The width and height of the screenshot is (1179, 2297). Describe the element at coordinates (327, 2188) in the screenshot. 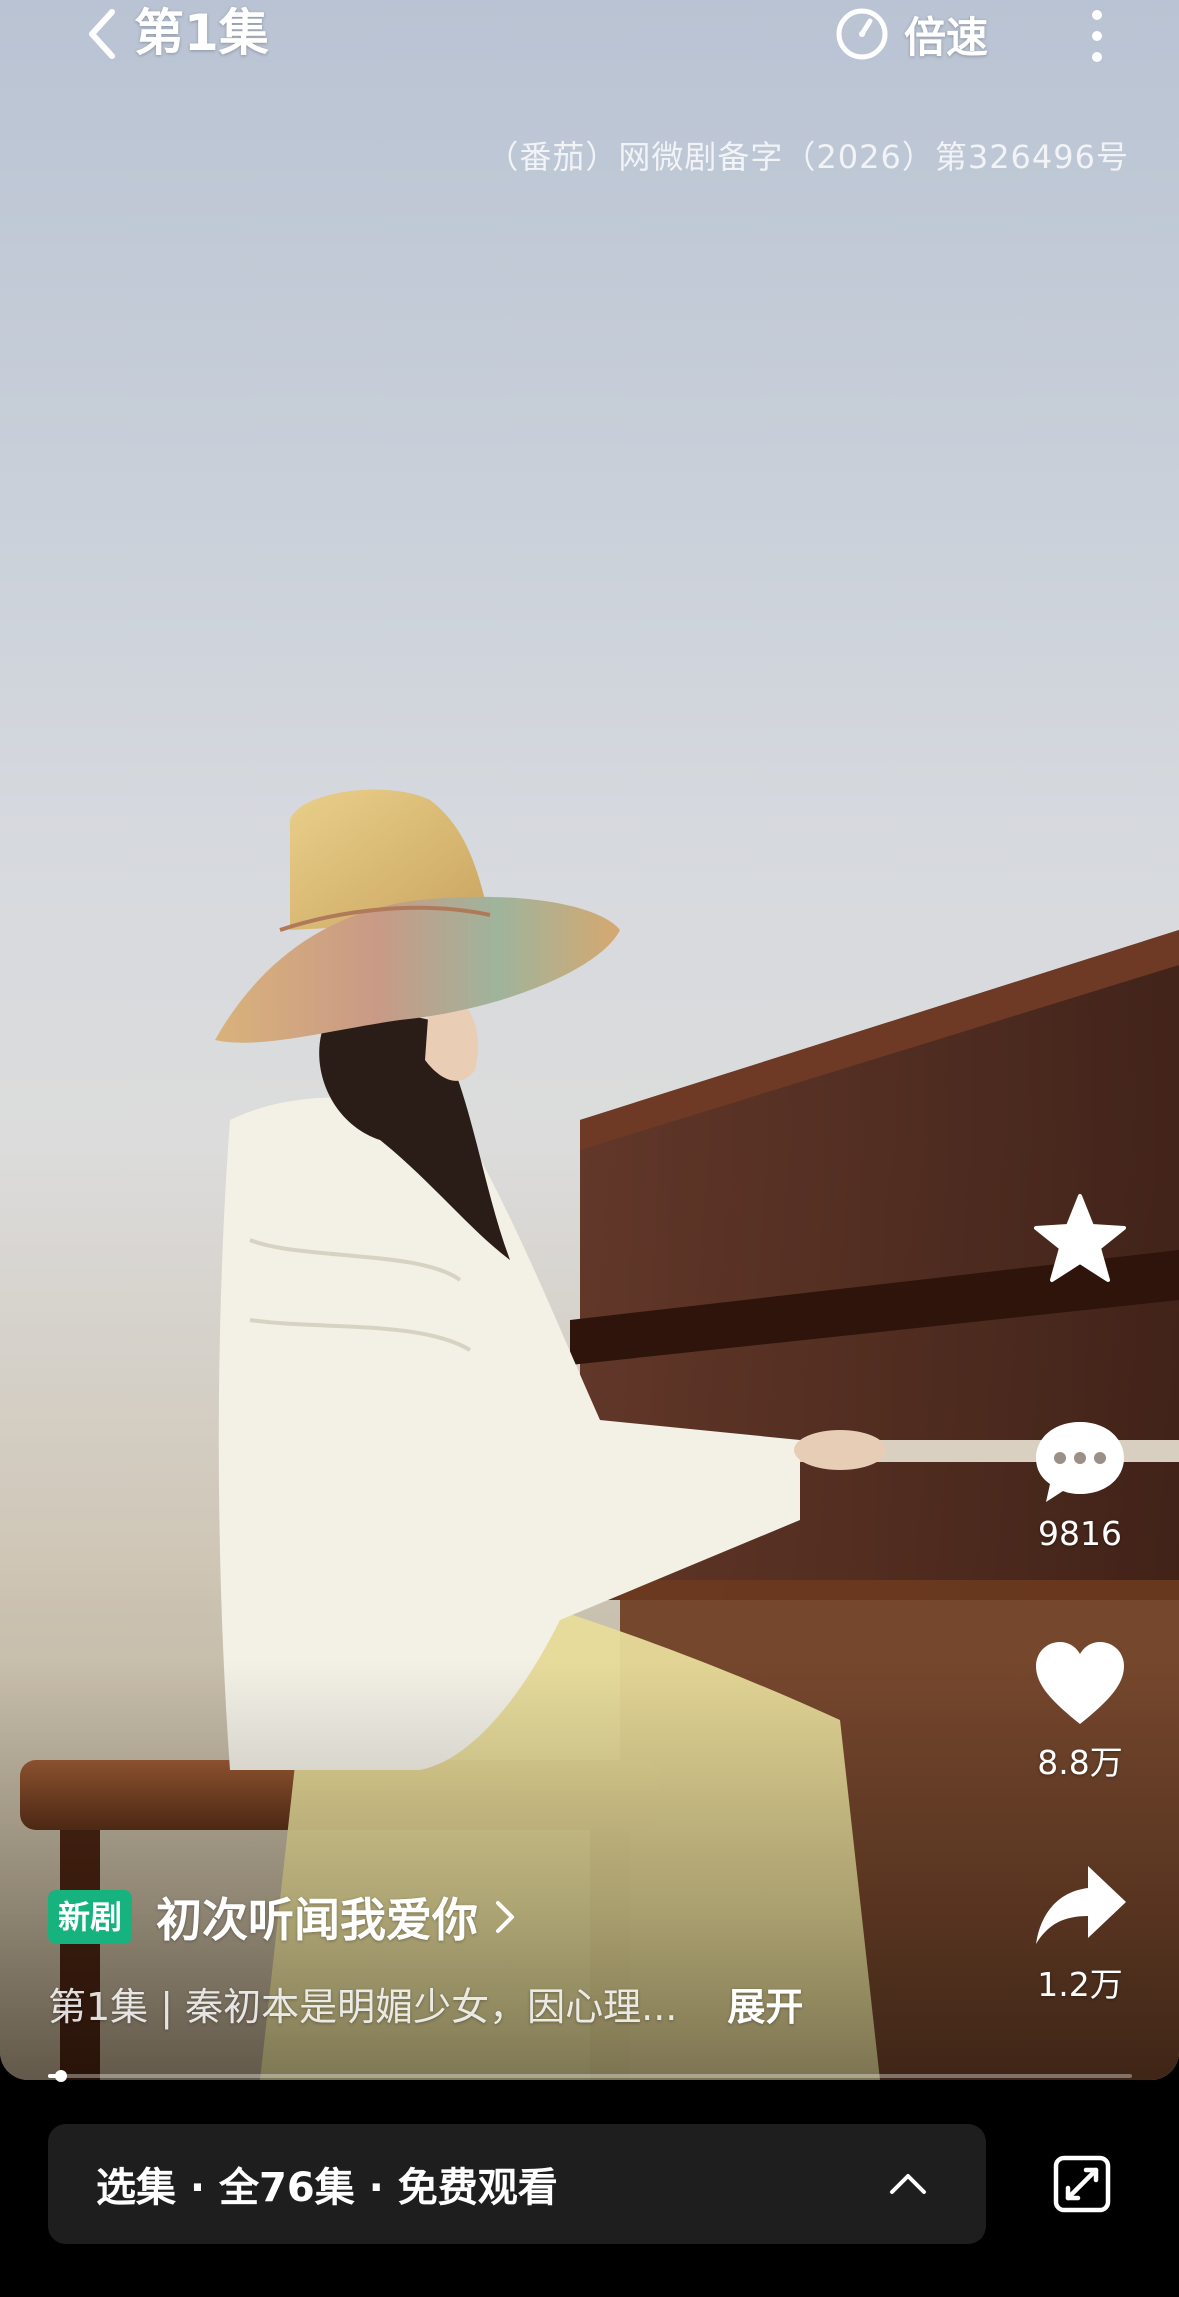

I see `episode-selector-label: 选集 · 全76集 · 免费观看` at that location.